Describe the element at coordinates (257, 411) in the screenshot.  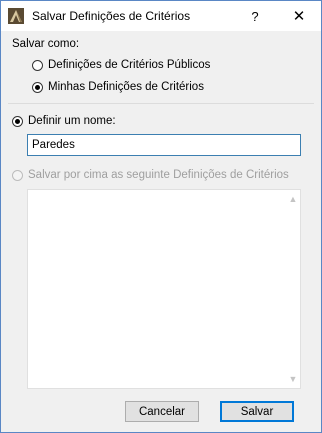
I see `save-button: Salvar` at that location.